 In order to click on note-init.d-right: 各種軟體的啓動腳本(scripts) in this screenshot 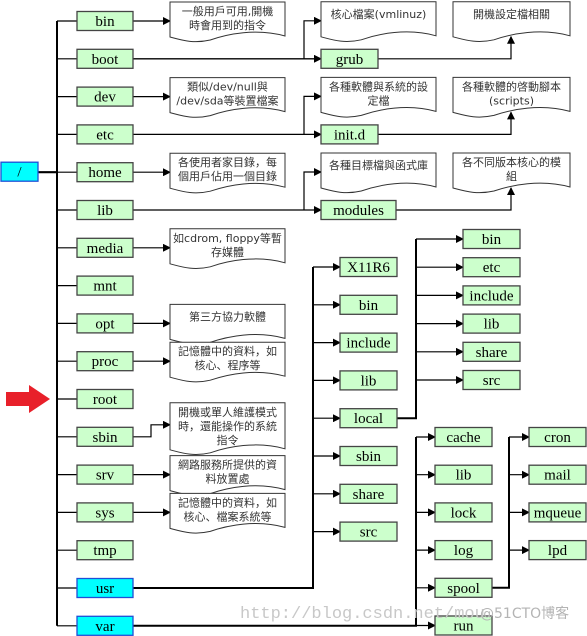, I will do `click(511, 97)`.